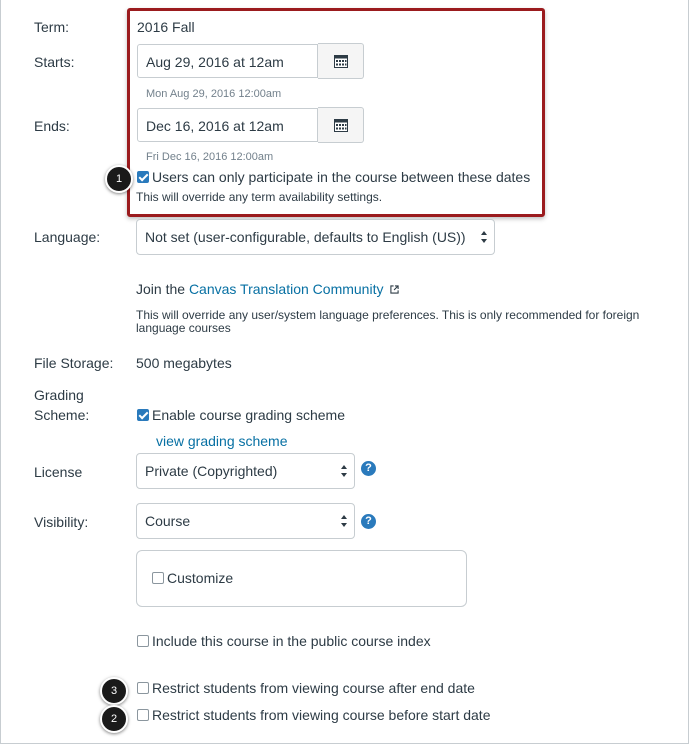 Image resolution: width=689 pixels, height=745 pixels. What do you see at coordinates (114, 691) in the screenshot?
I see `callout-badge-3: 3` at bounding box center [114, 691].